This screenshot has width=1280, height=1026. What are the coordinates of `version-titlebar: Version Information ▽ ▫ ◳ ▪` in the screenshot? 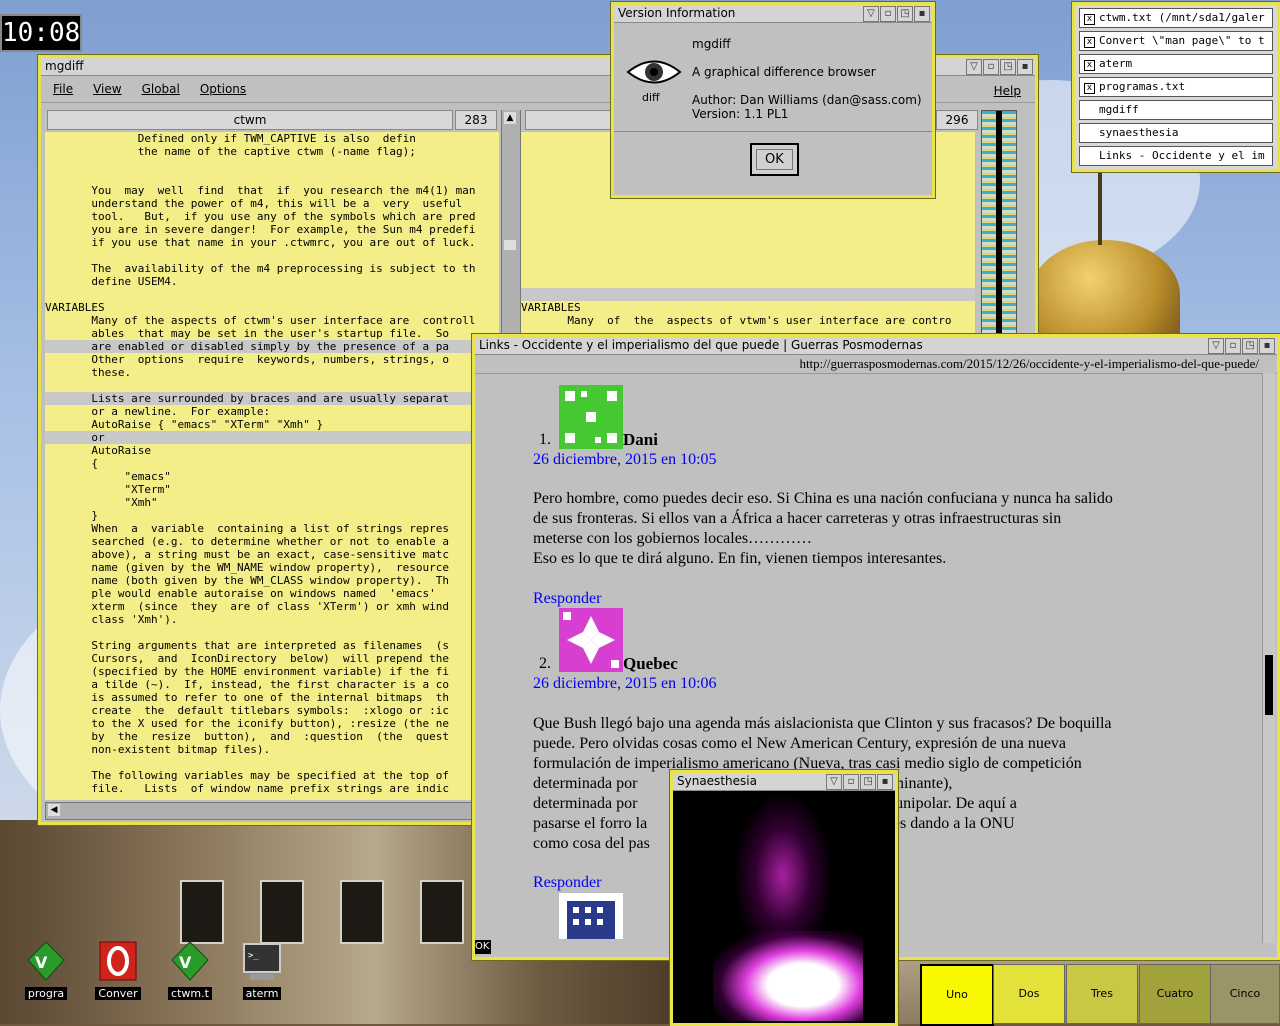 It's located at (773, 14).